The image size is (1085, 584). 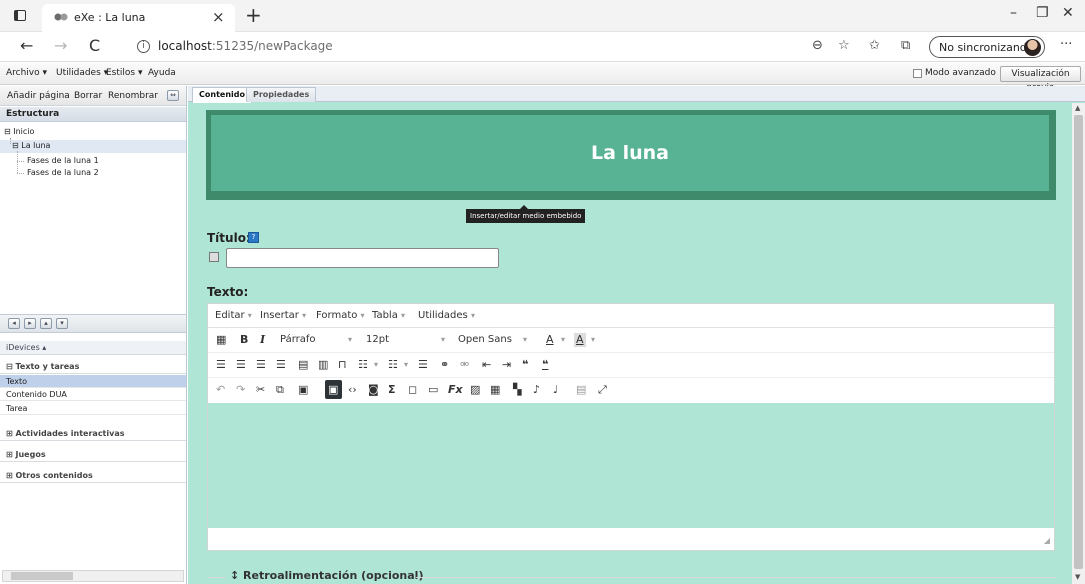 What do you see at coordinates (455, 390) in the screenshot?
I see `clear-format-icon: Fx` at bounding box center [455, 390].